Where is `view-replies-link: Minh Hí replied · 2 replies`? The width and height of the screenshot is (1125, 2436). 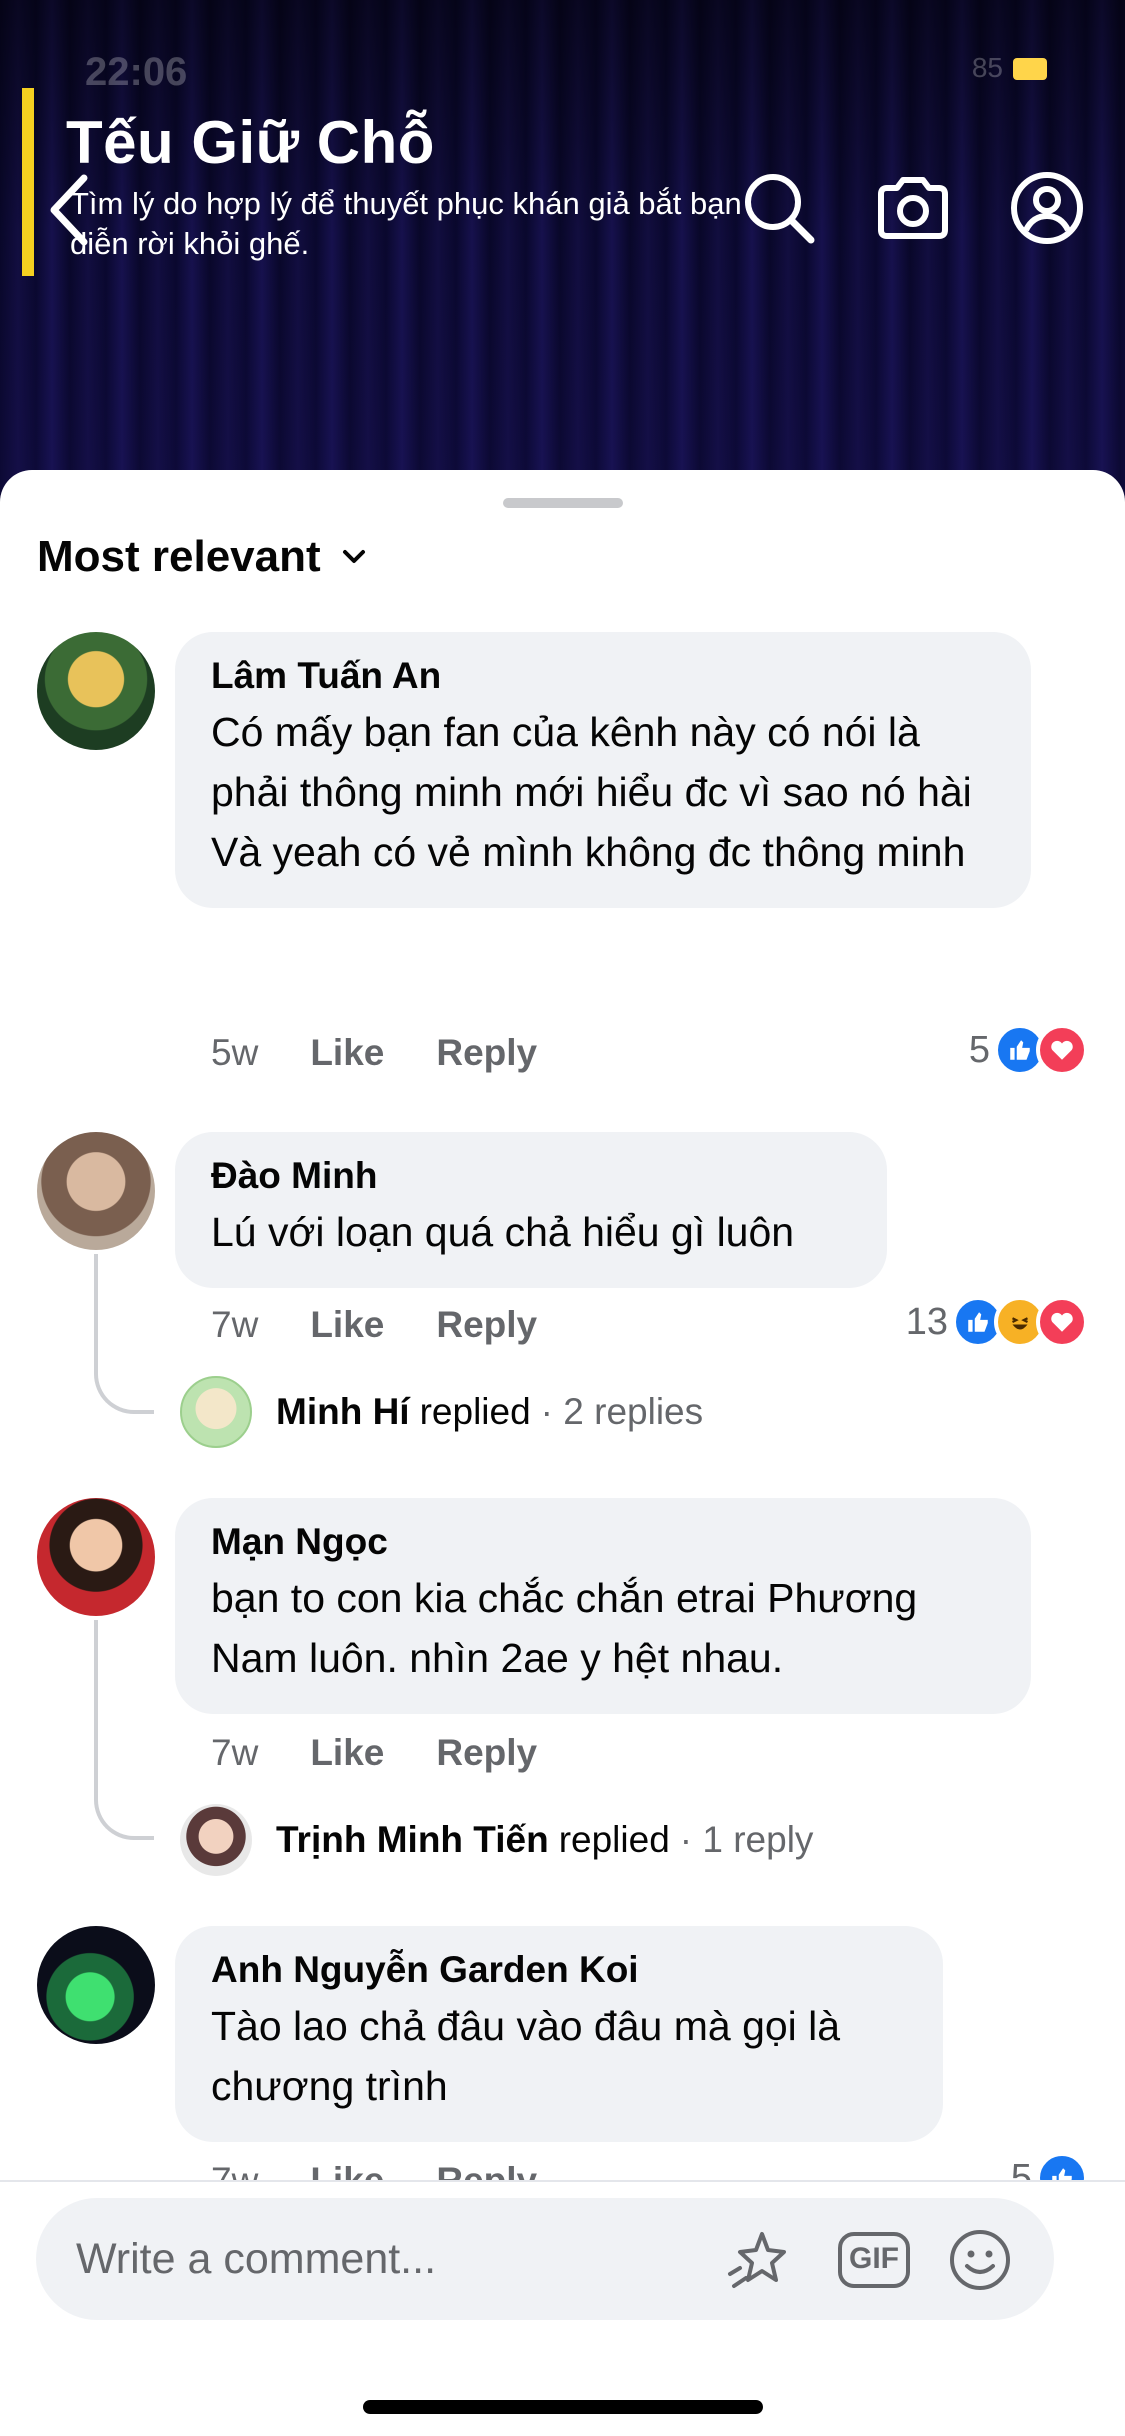 view-replies-link: Minh Hí replied · 2 replies is located at coordinates (441, 1412).